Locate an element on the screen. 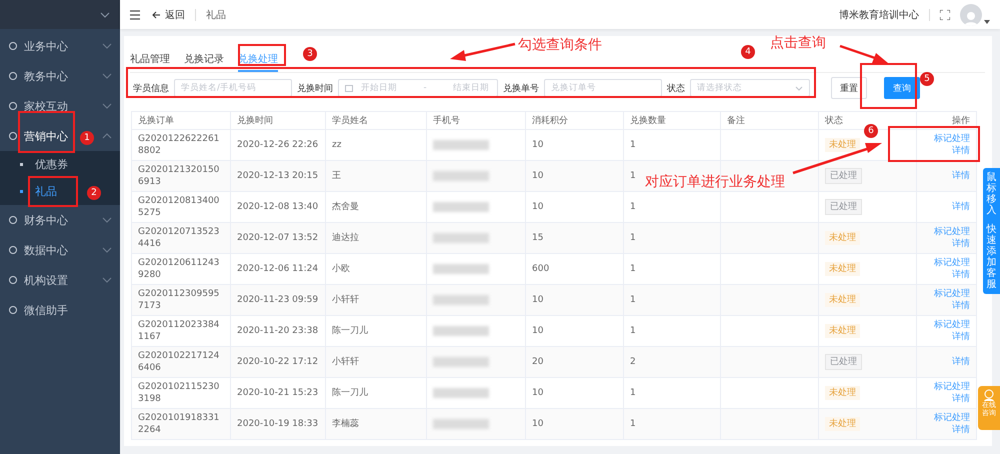 The height and width of the screenshot is (454, 1000). table-cell: 2 is located at coordinates (672, 362).